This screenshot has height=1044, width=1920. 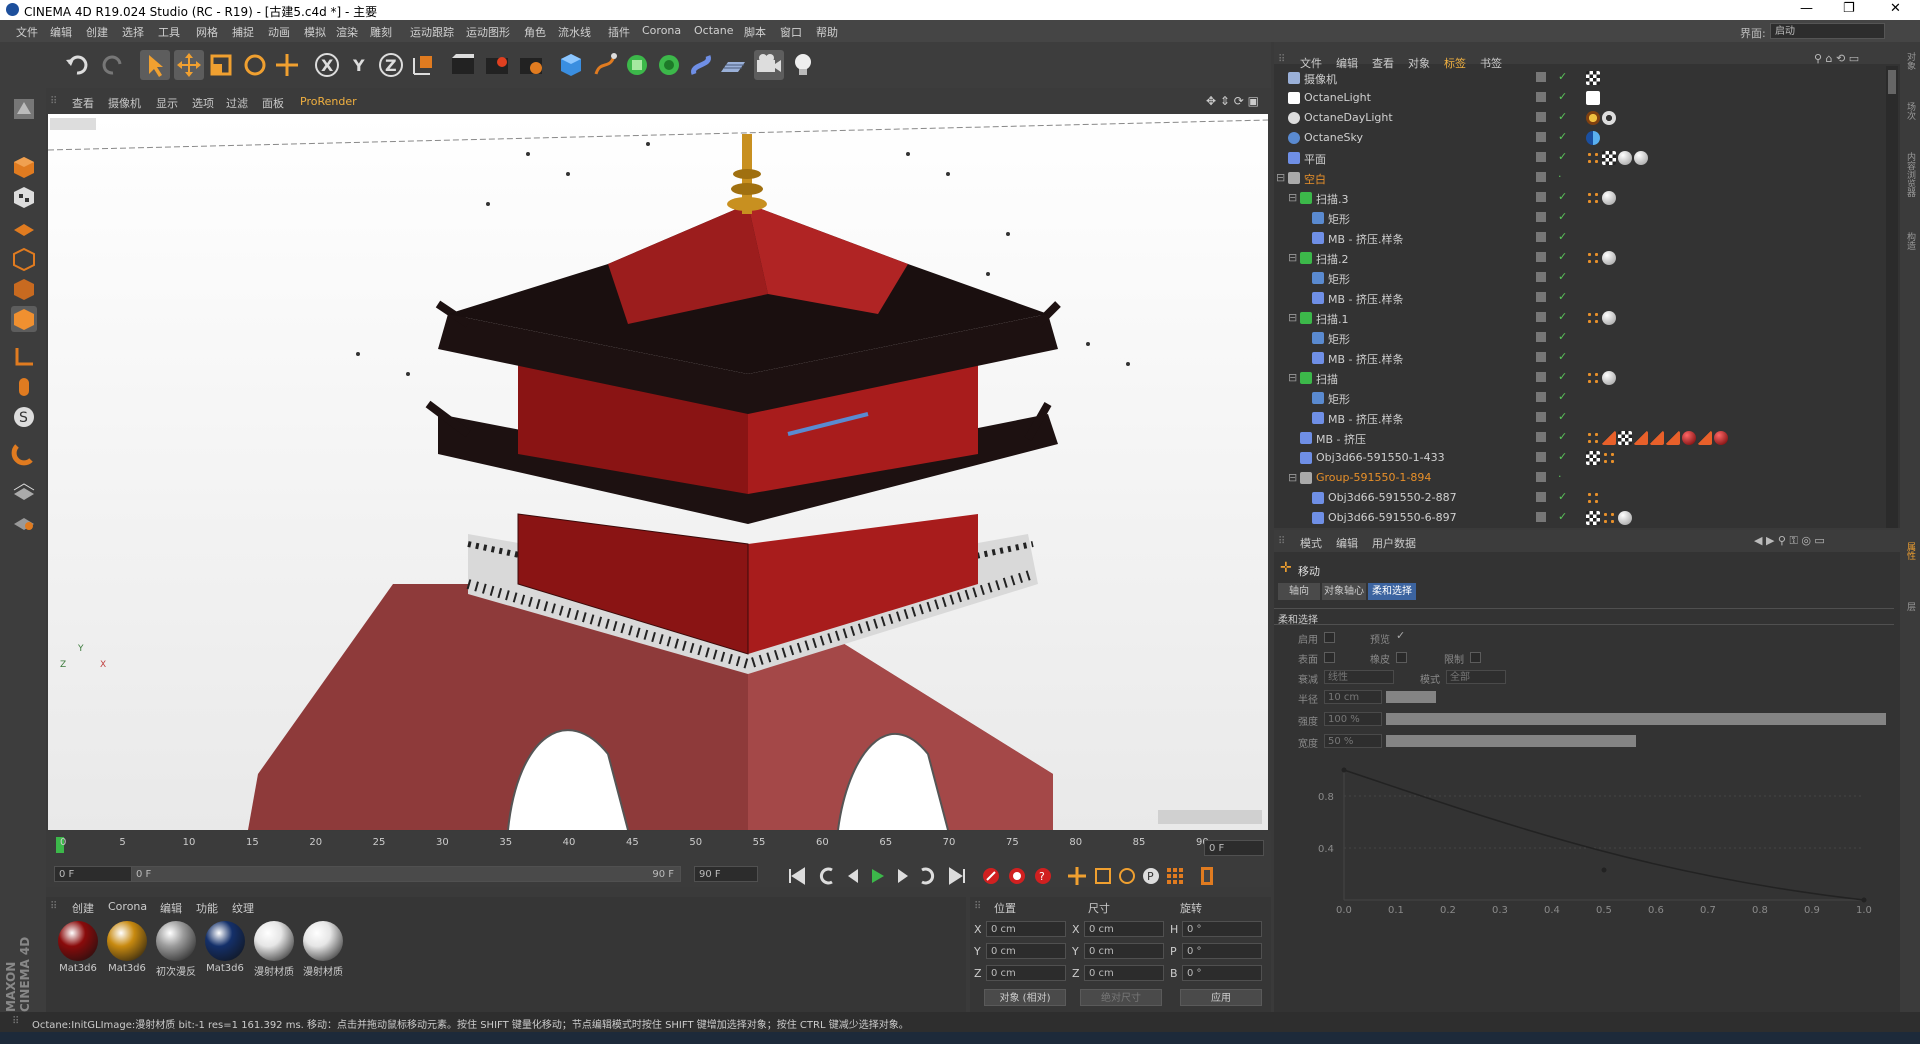 I want to click on layout-select: 启动, so click(x=1827, y=31).